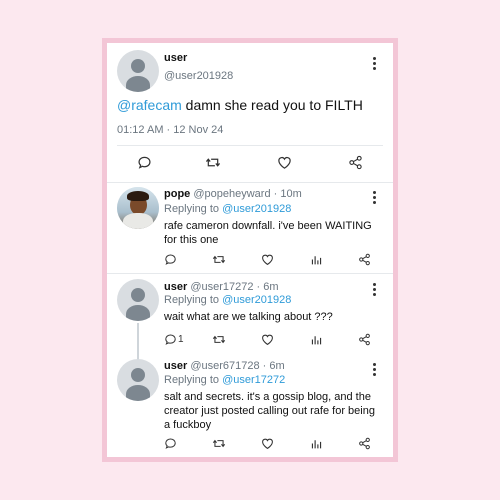  I want to click on main-tweet-name: user, so click(175, 58).